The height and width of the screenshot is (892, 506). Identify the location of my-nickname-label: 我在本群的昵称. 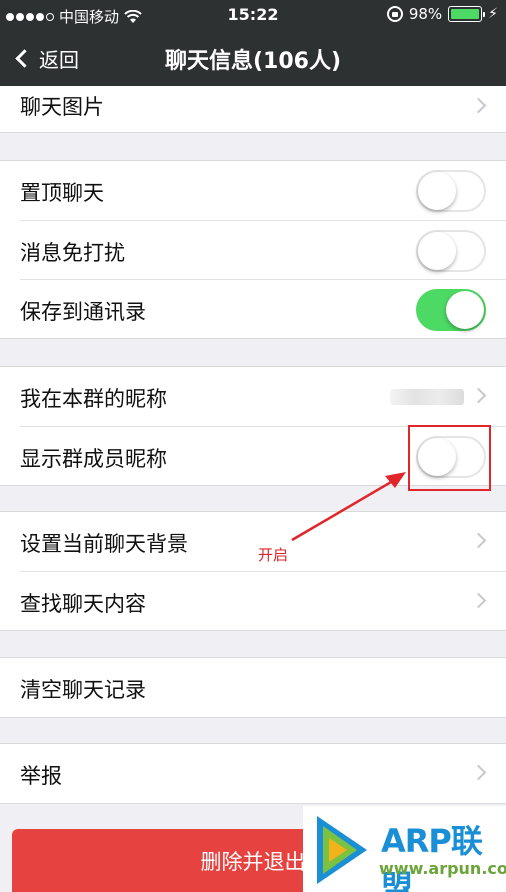
(93, 399).